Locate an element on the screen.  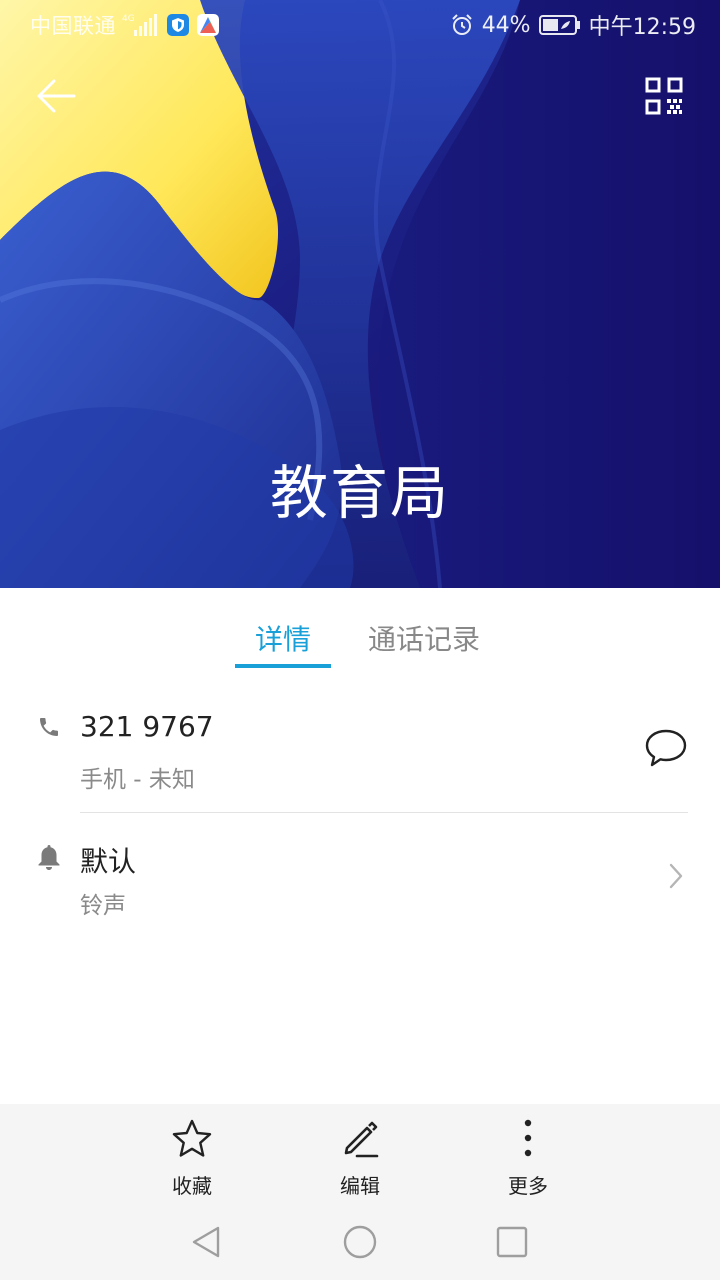
qr-code-icon is located at coordinates (664, 96).